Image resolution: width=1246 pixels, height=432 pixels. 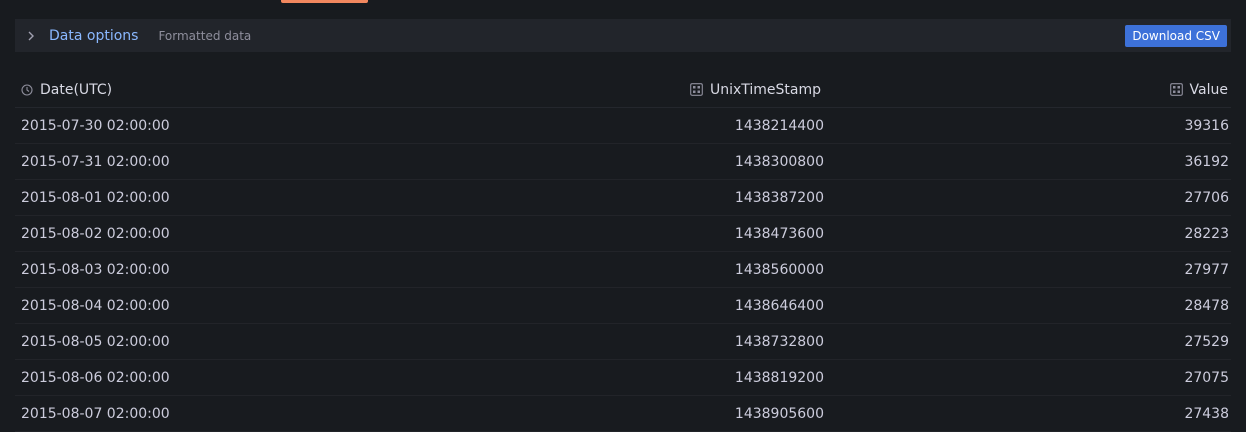 I want to click on chevron-right-icon, so click(x=31, y=36).